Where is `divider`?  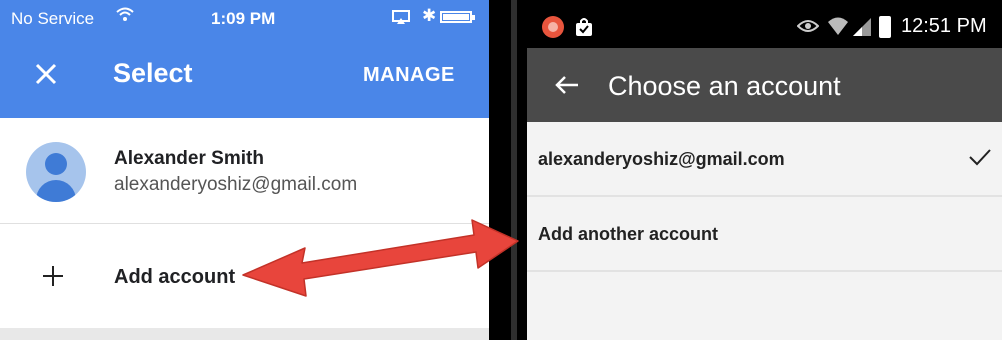 divider is located at coordinates (764, 271).